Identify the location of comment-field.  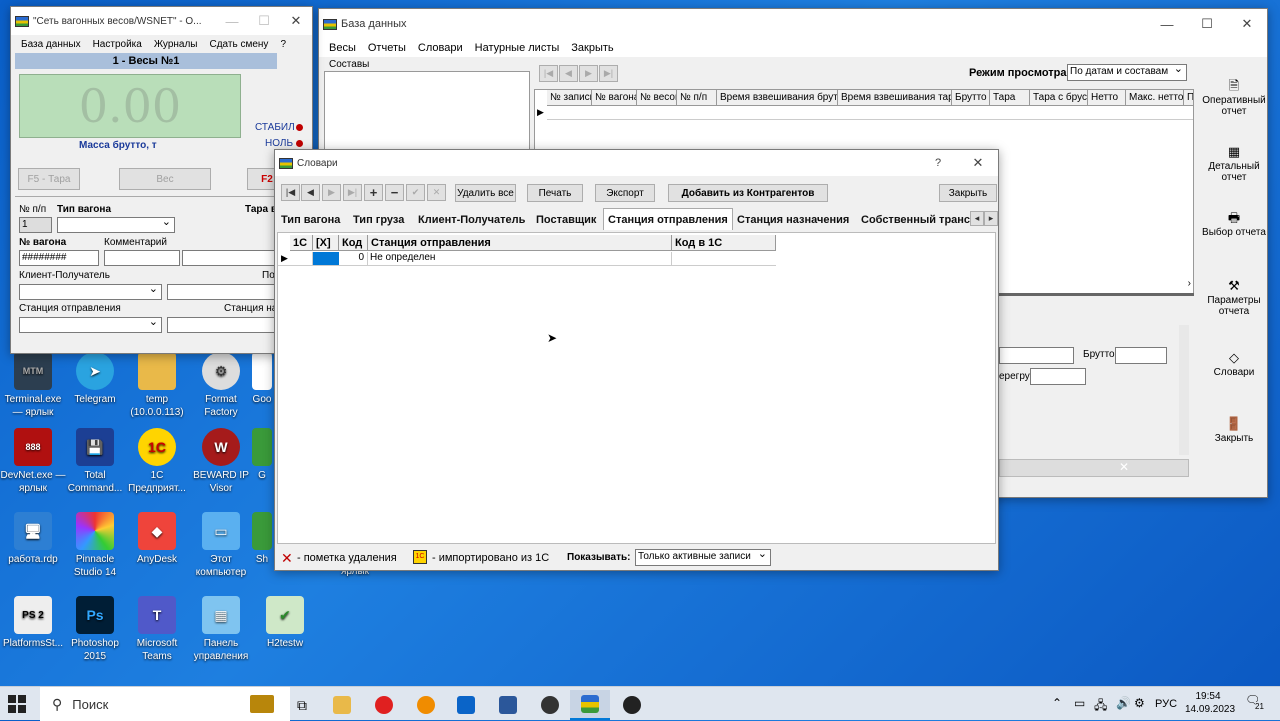
(142, 258).